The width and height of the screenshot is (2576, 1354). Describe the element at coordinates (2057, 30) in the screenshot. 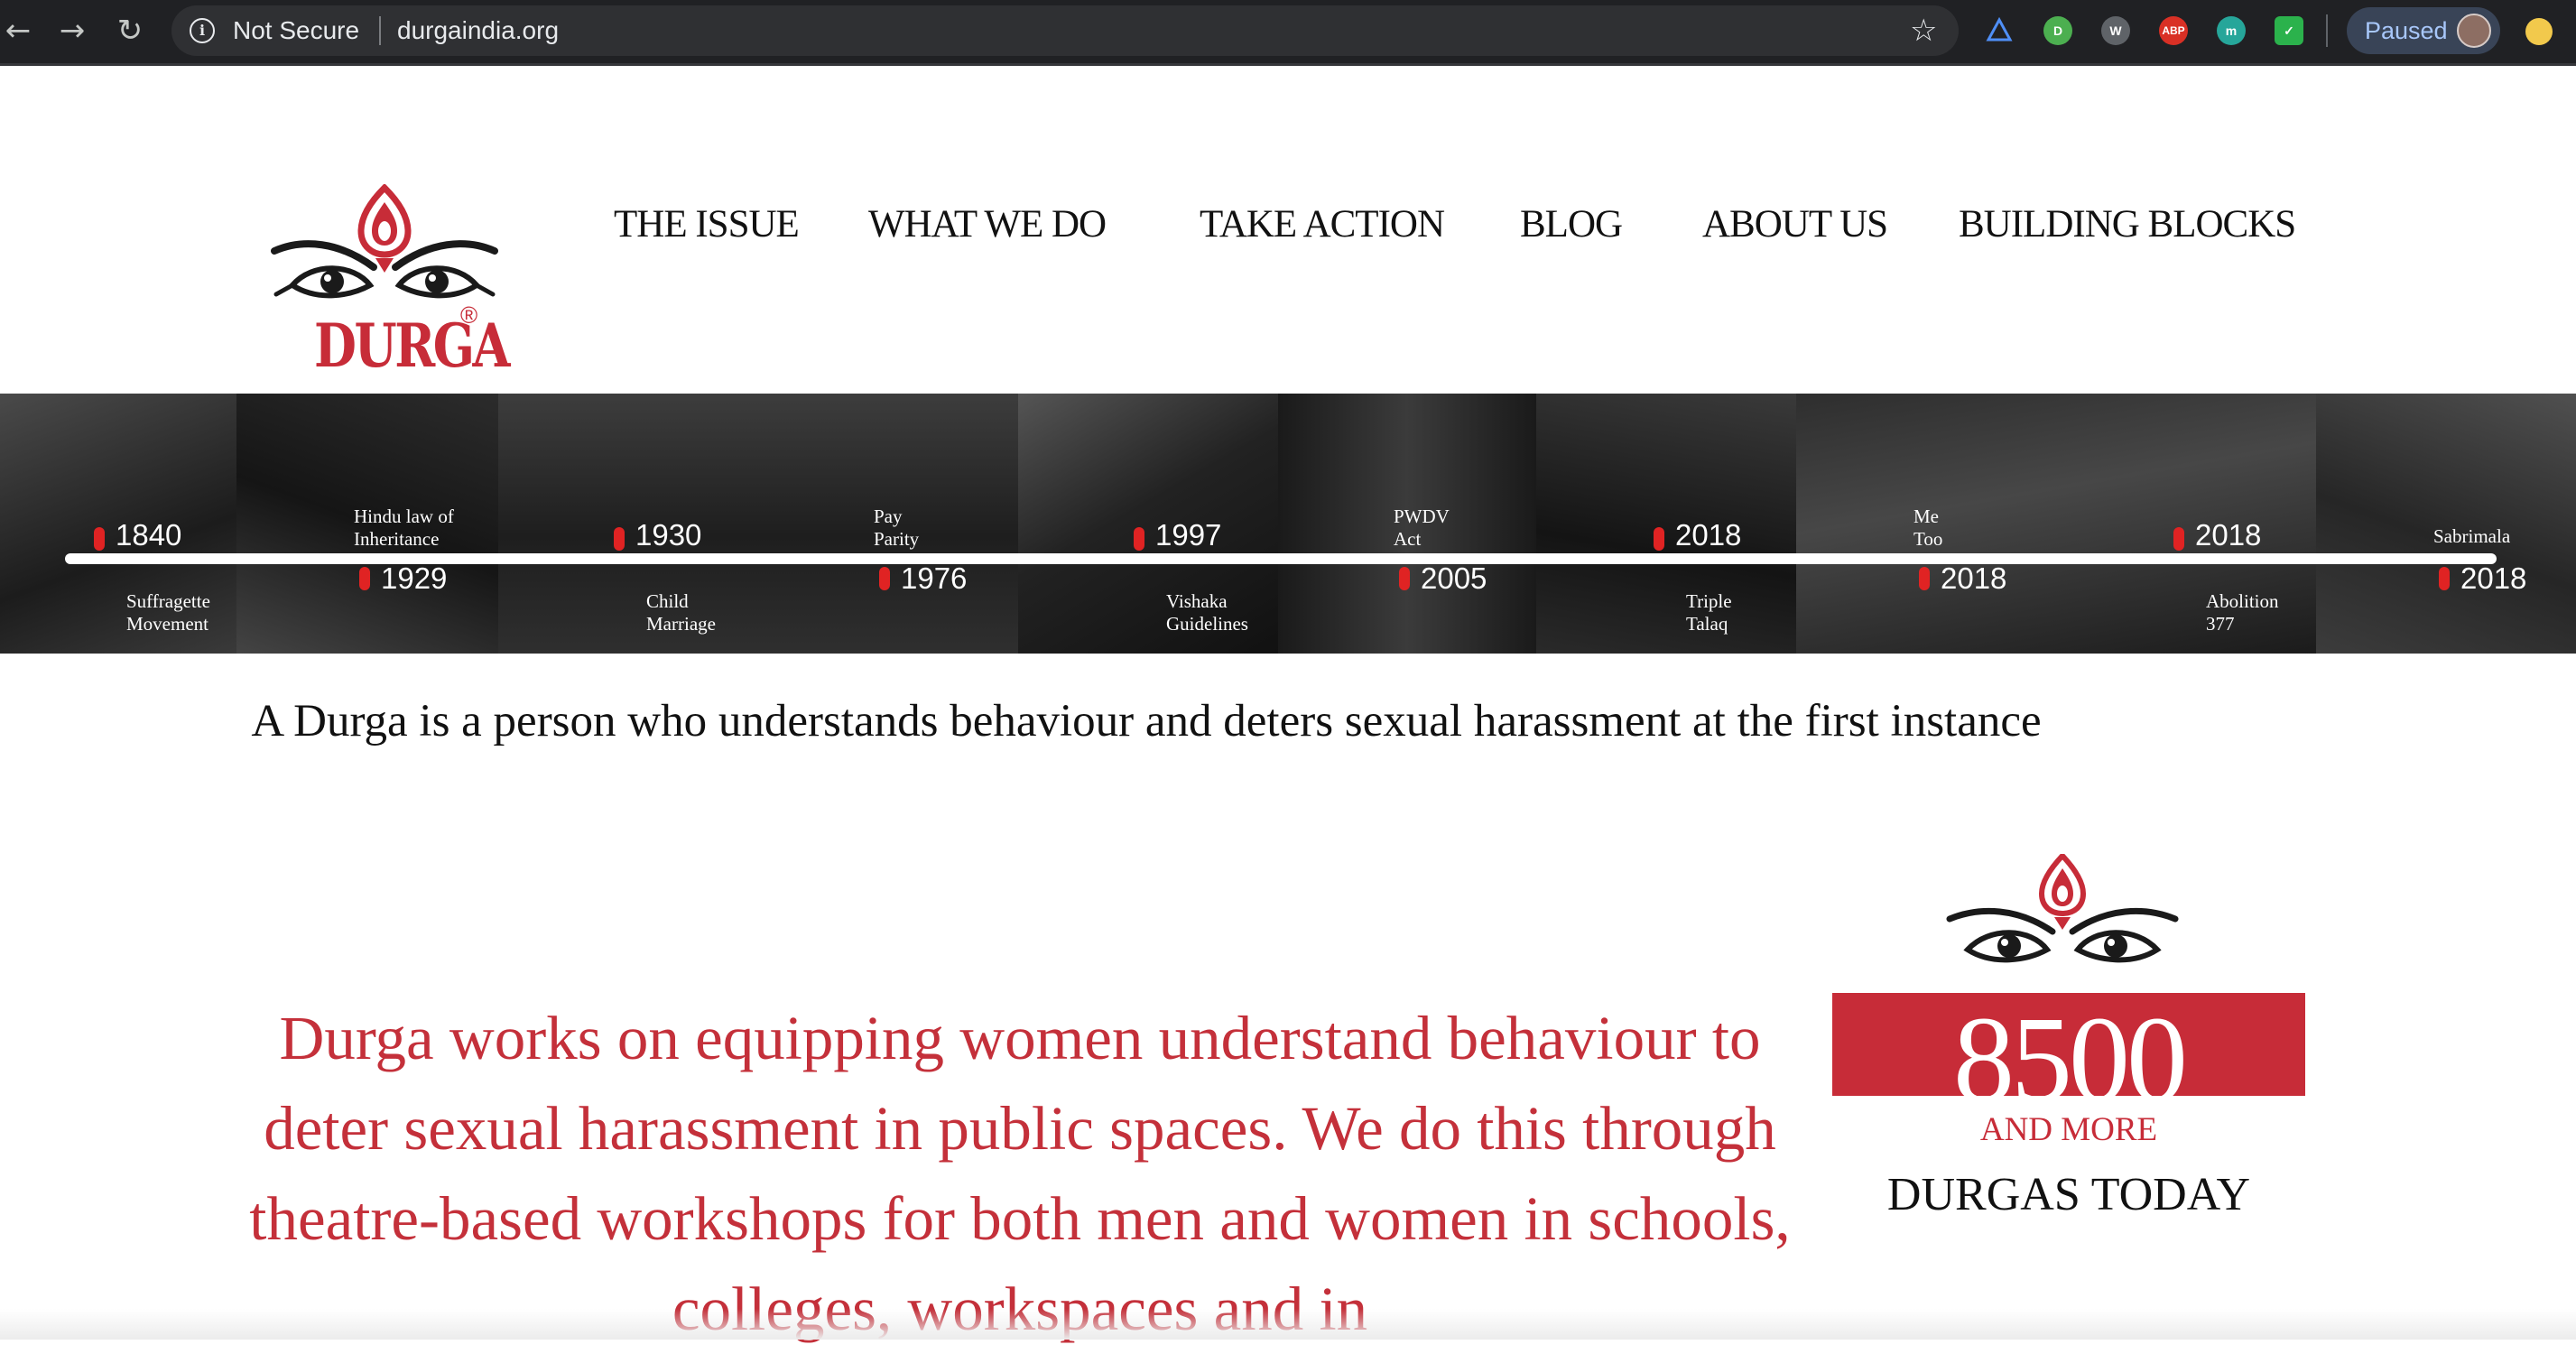

I see `pushbullet-extension-icon: D` at that location.